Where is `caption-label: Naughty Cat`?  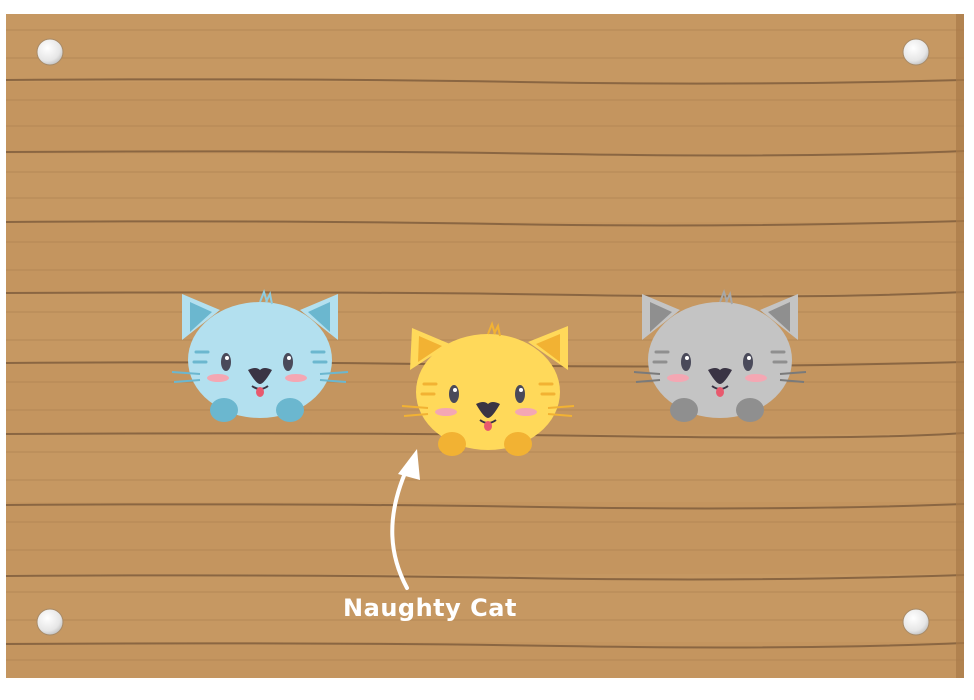
caption-label: Naughty Cat is located at coordinates (430, 608).